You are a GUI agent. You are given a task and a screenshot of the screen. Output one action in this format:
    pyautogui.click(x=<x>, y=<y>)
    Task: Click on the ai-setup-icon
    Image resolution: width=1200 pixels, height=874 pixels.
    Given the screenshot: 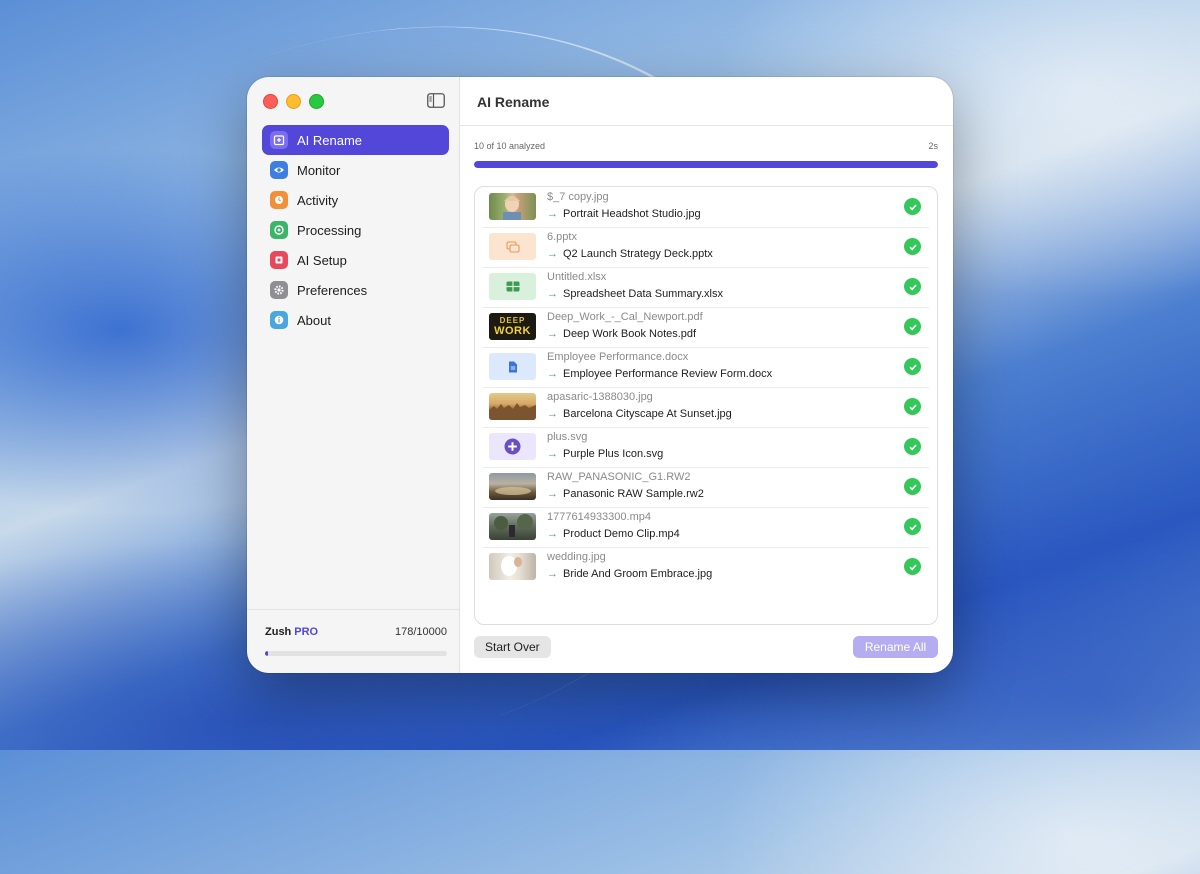 What is the action you would take?
    pyautogui.click(x=279, y=260)
    